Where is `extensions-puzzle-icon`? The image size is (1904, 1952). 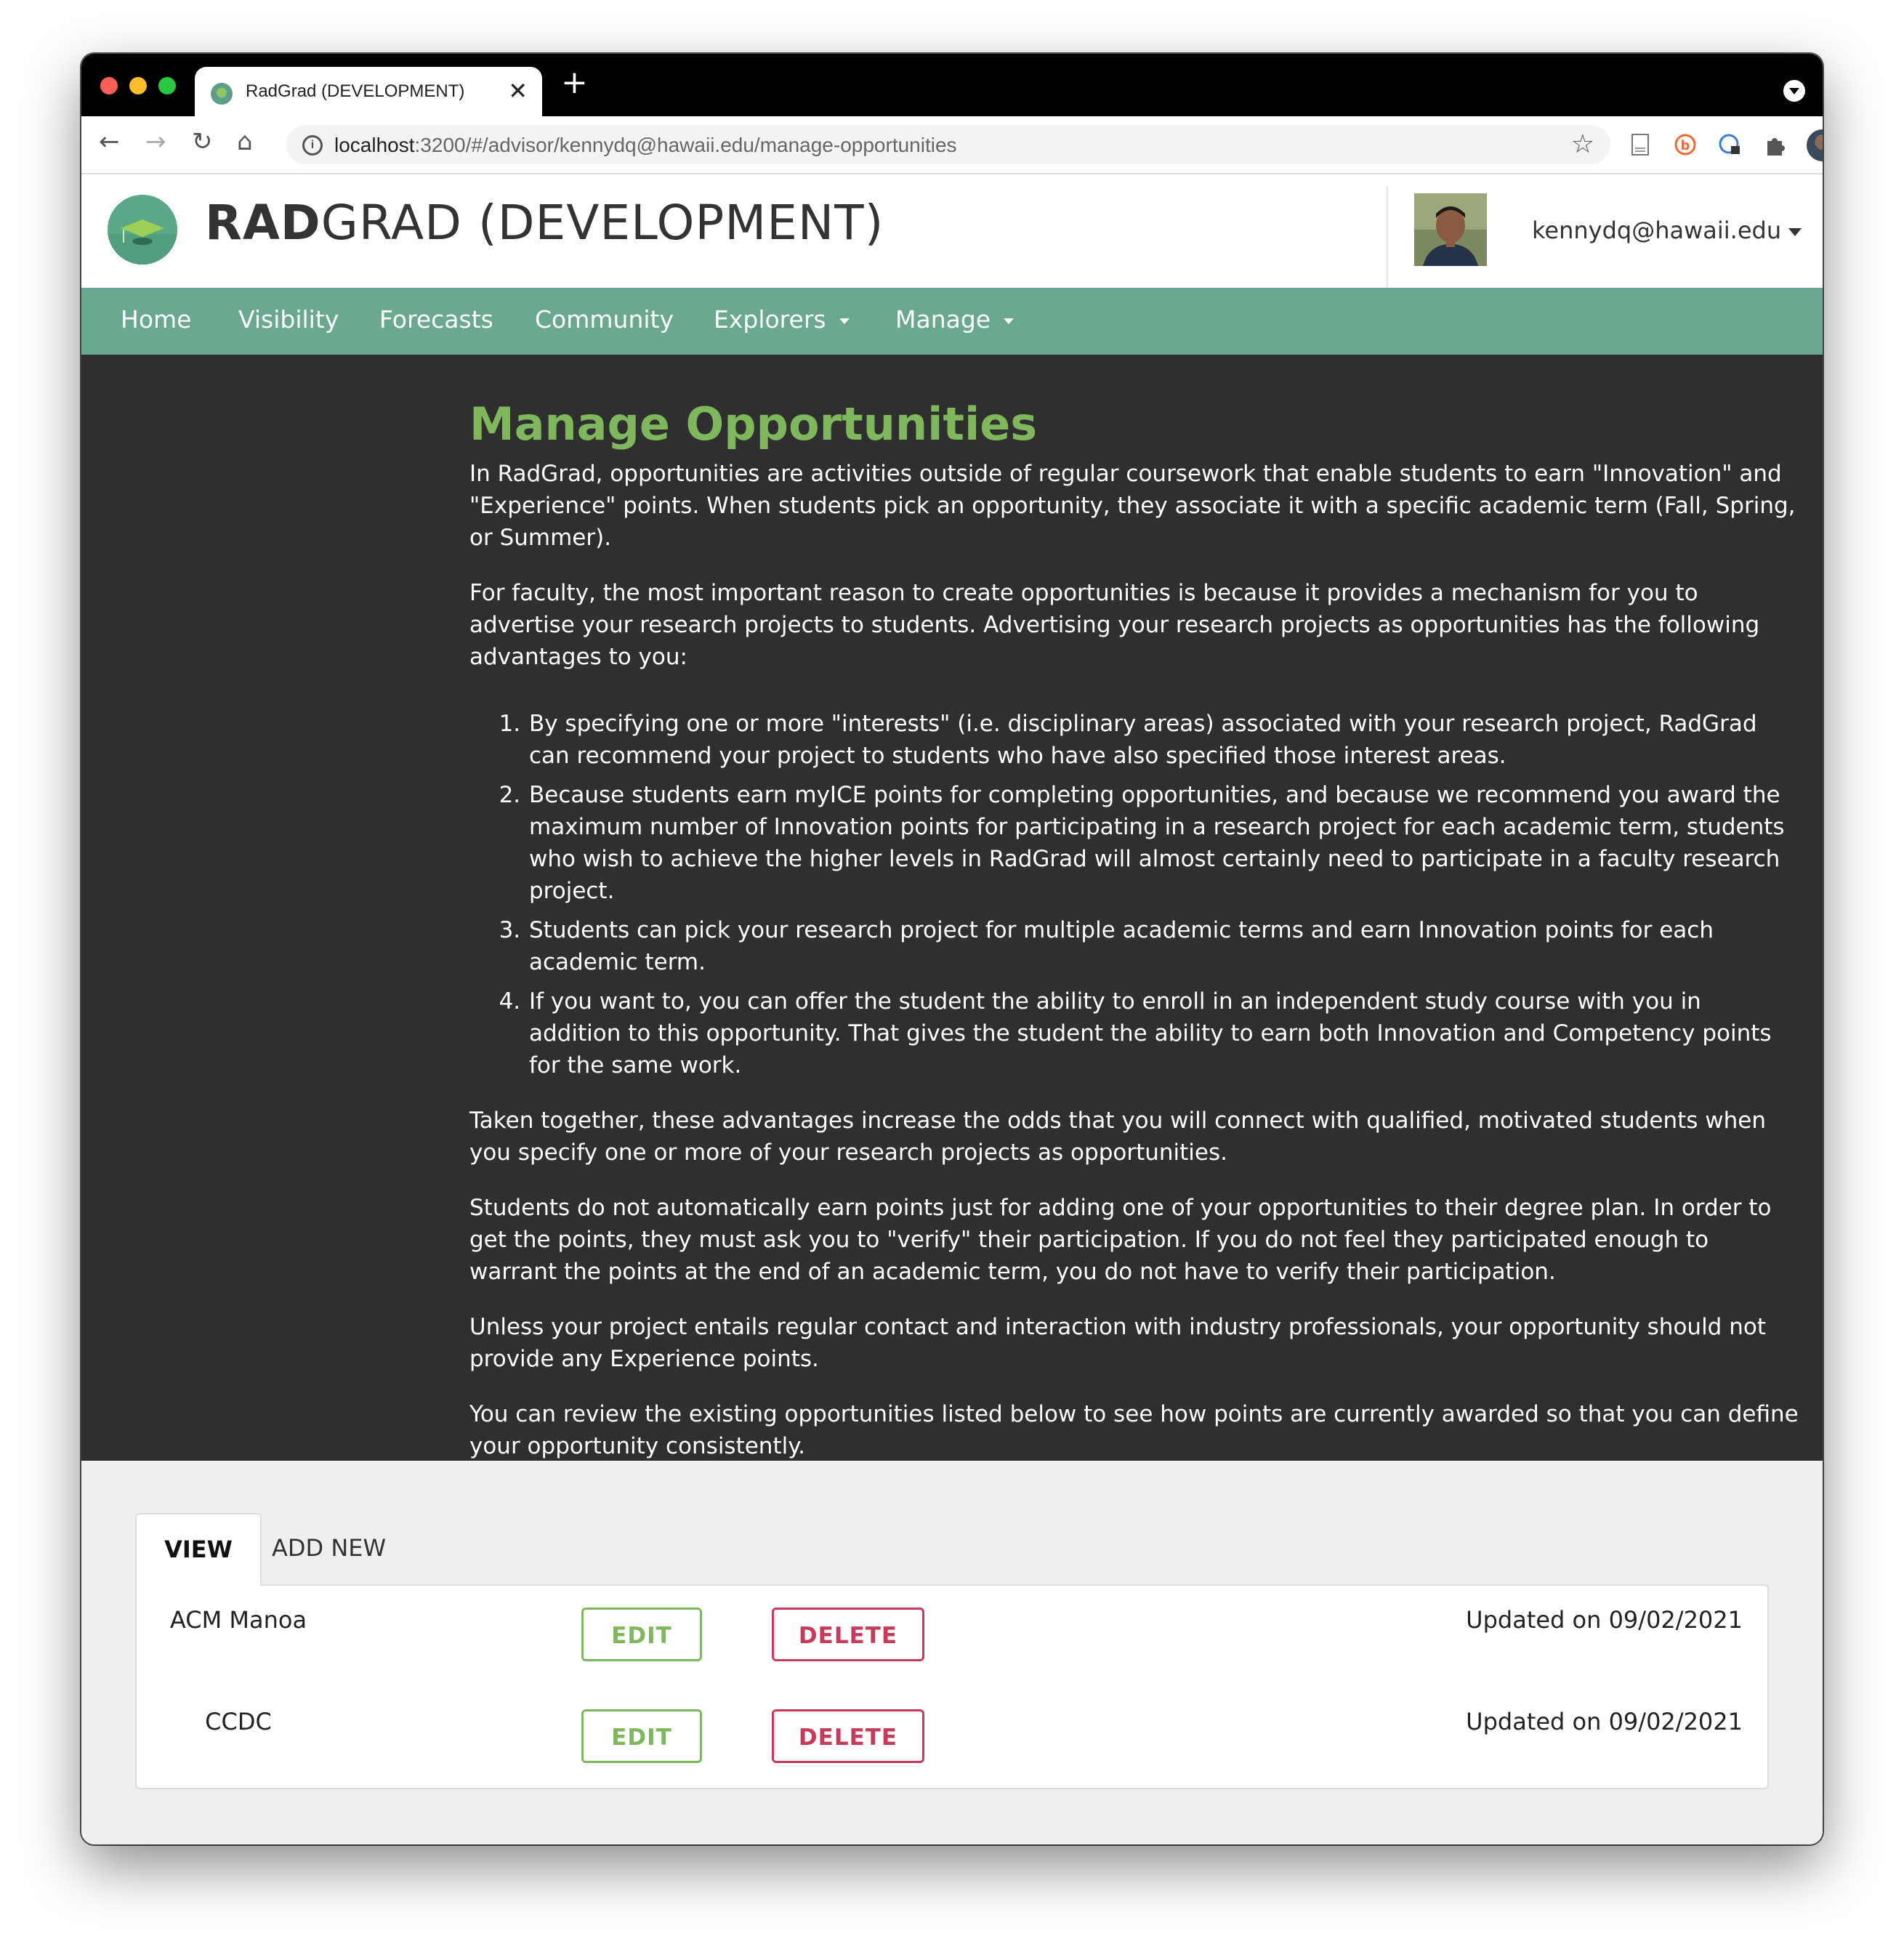 extensions-puzzle-icon is located at coordinates (1775, 144).